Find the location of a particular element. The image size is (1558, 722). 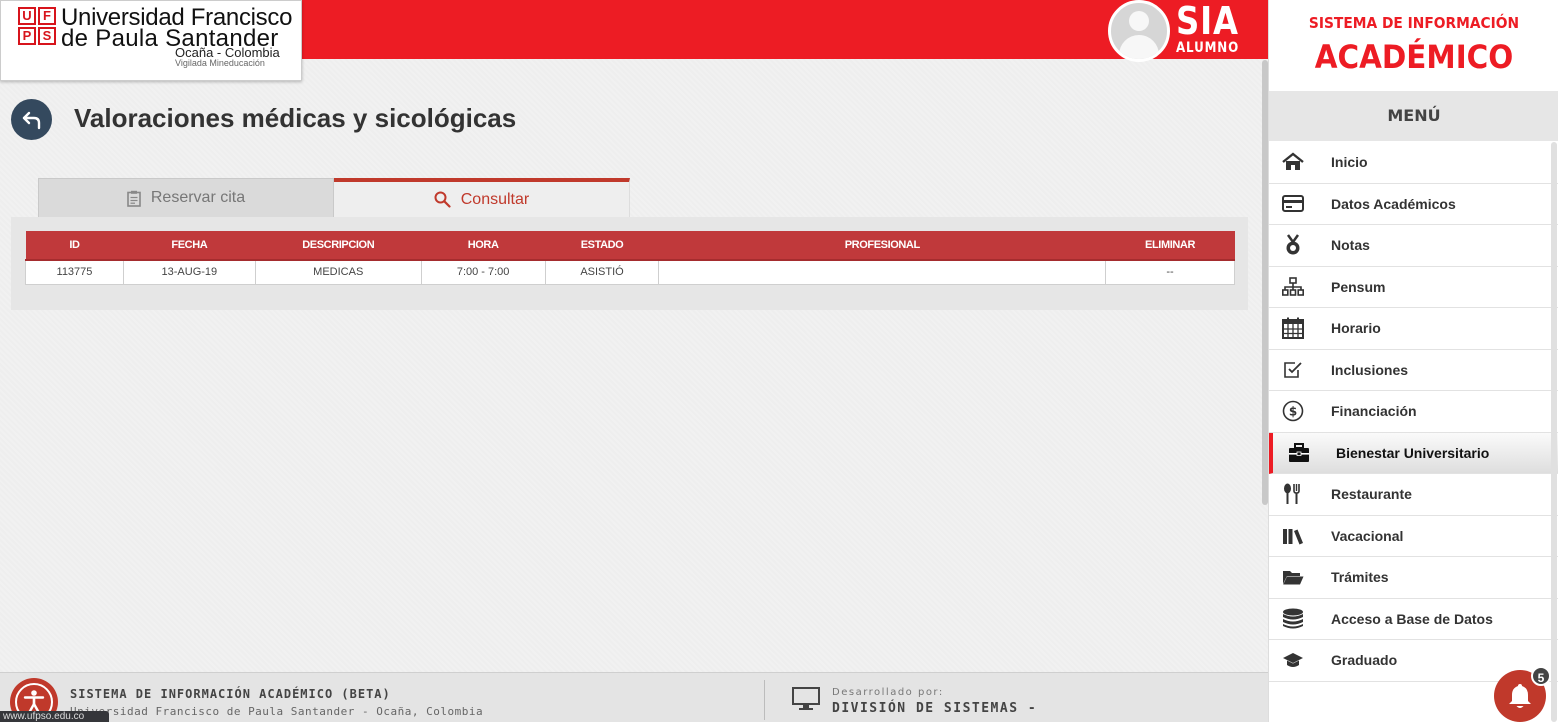

sidebar-item-inclusiones: Inclusiones is located at coordinates (1413, 370).